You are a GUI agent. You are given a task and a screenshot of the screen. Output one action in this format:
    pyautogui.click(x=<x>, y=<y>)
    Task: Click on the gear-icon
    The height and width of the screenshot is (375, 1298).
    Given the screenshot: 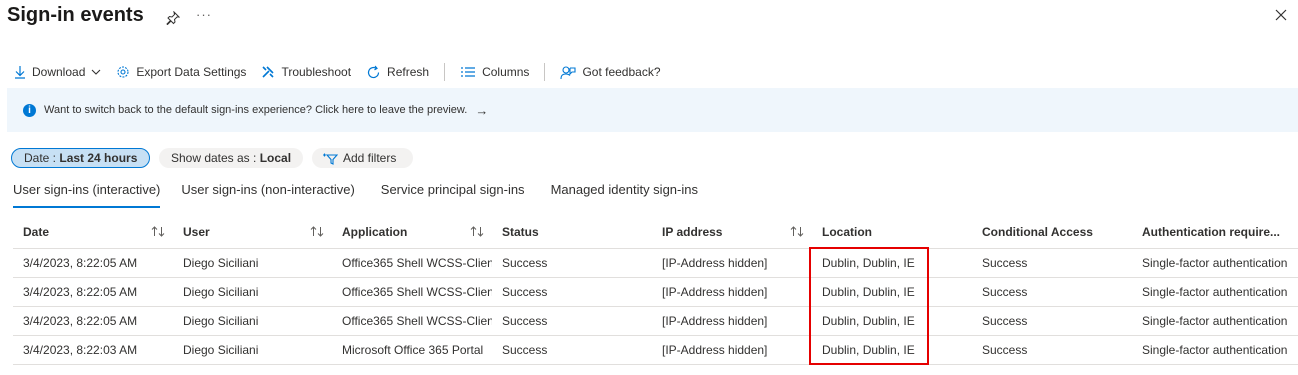 What is the action you would take?
    pyautogui.click(x=123, y=72)
    